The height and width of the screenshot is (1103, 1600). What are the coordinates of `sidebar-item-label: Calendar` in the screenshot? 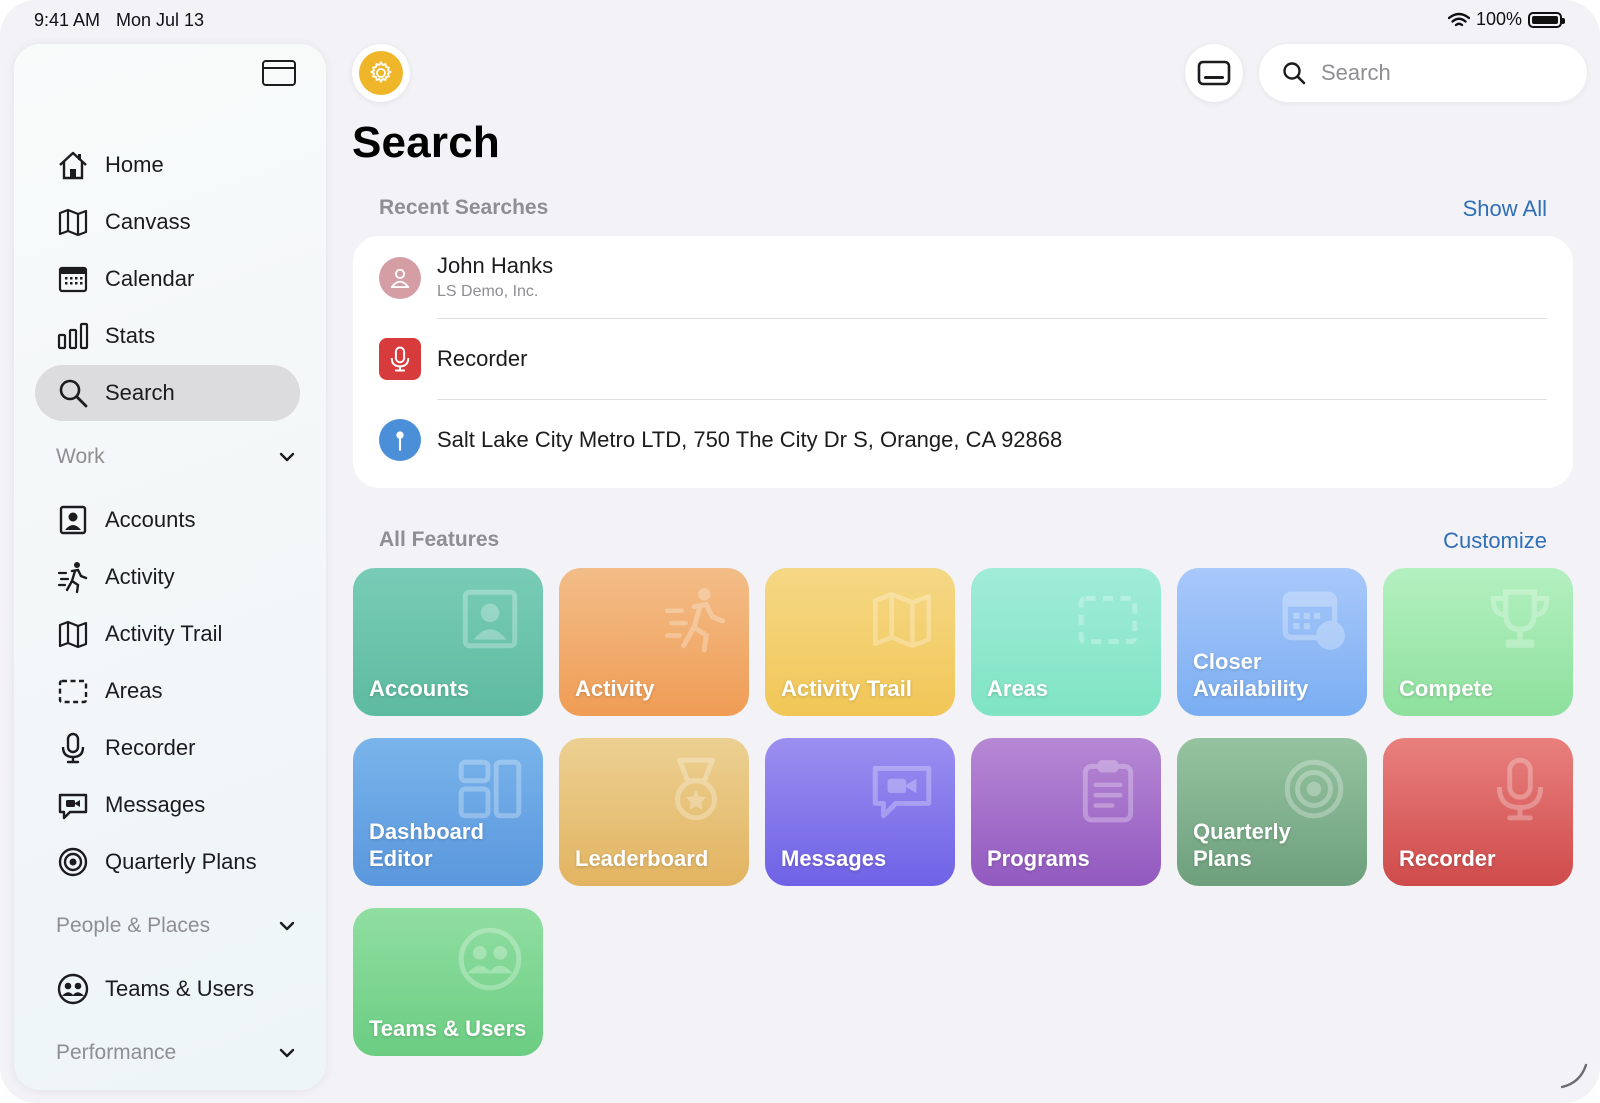 It's located at (150, 278).